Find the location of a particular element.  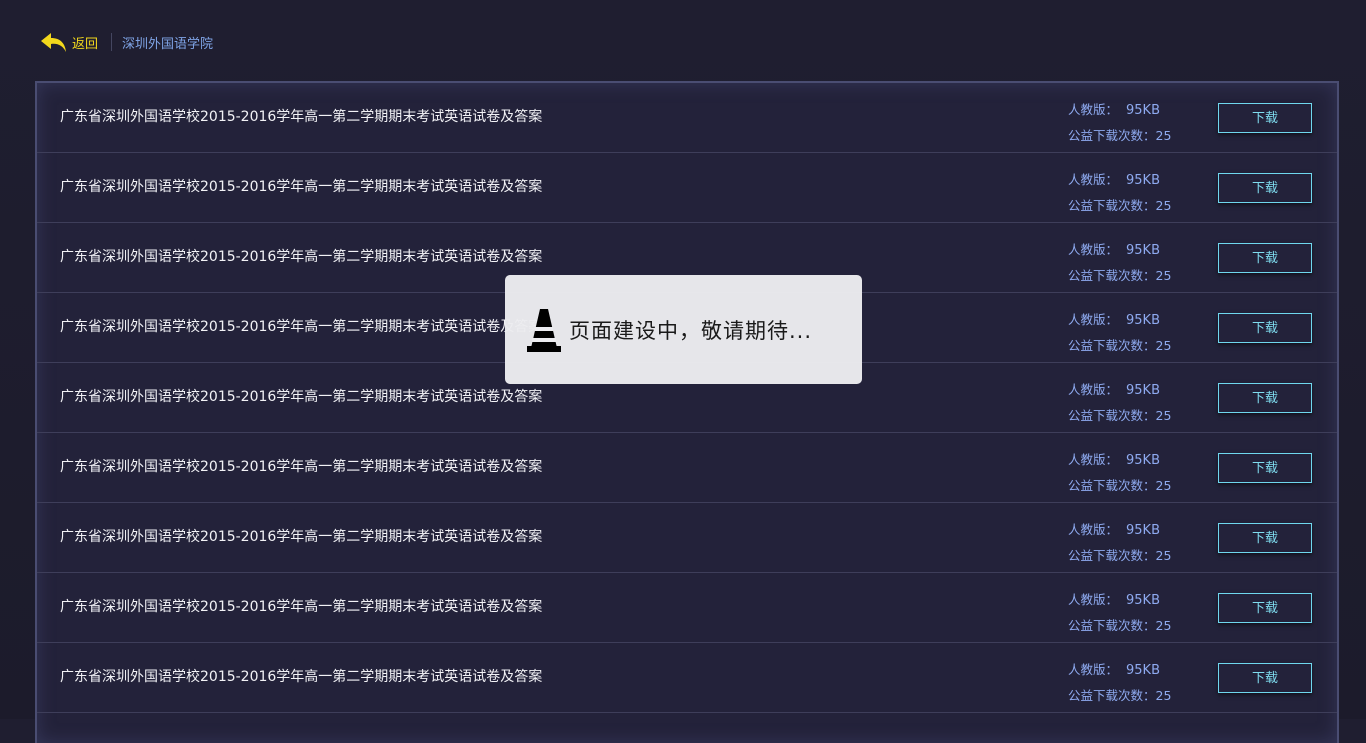

traffic-cone-icon is located at coordinates (544, 330).